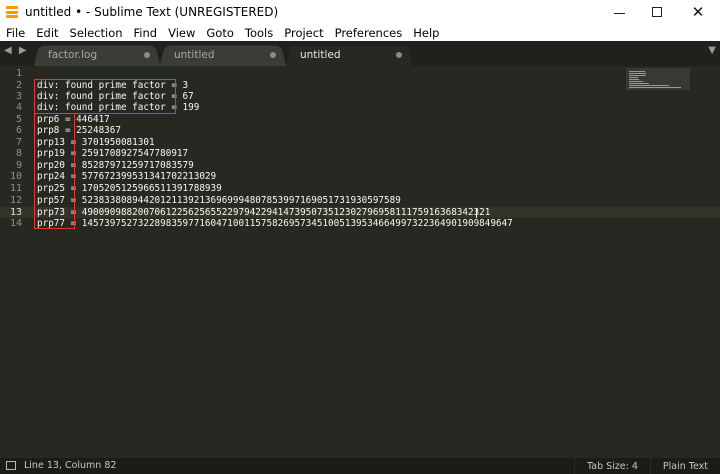 The width and height of the screenshot is (720, 474). What do you see at coordinates (369, 33) in the screenshot?
I see `menu-preferences: Preferences` at bounding box center [369, 33].